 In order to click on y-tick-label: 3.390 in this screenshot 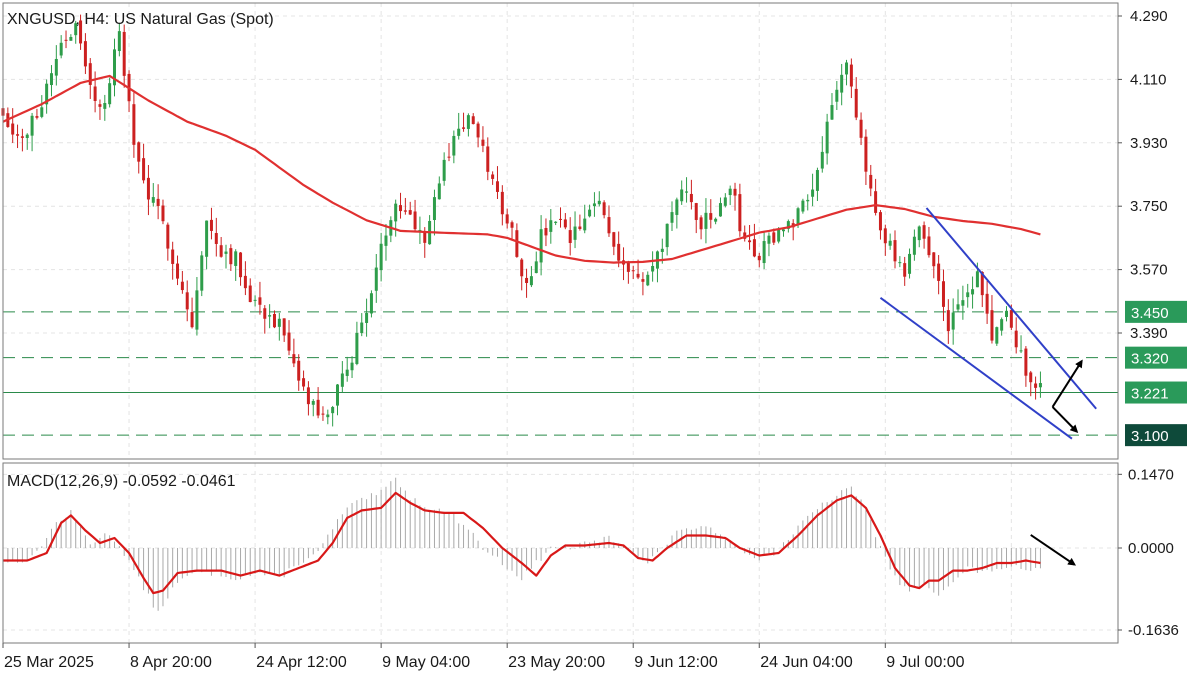, I will do `click(1149, 333)`.